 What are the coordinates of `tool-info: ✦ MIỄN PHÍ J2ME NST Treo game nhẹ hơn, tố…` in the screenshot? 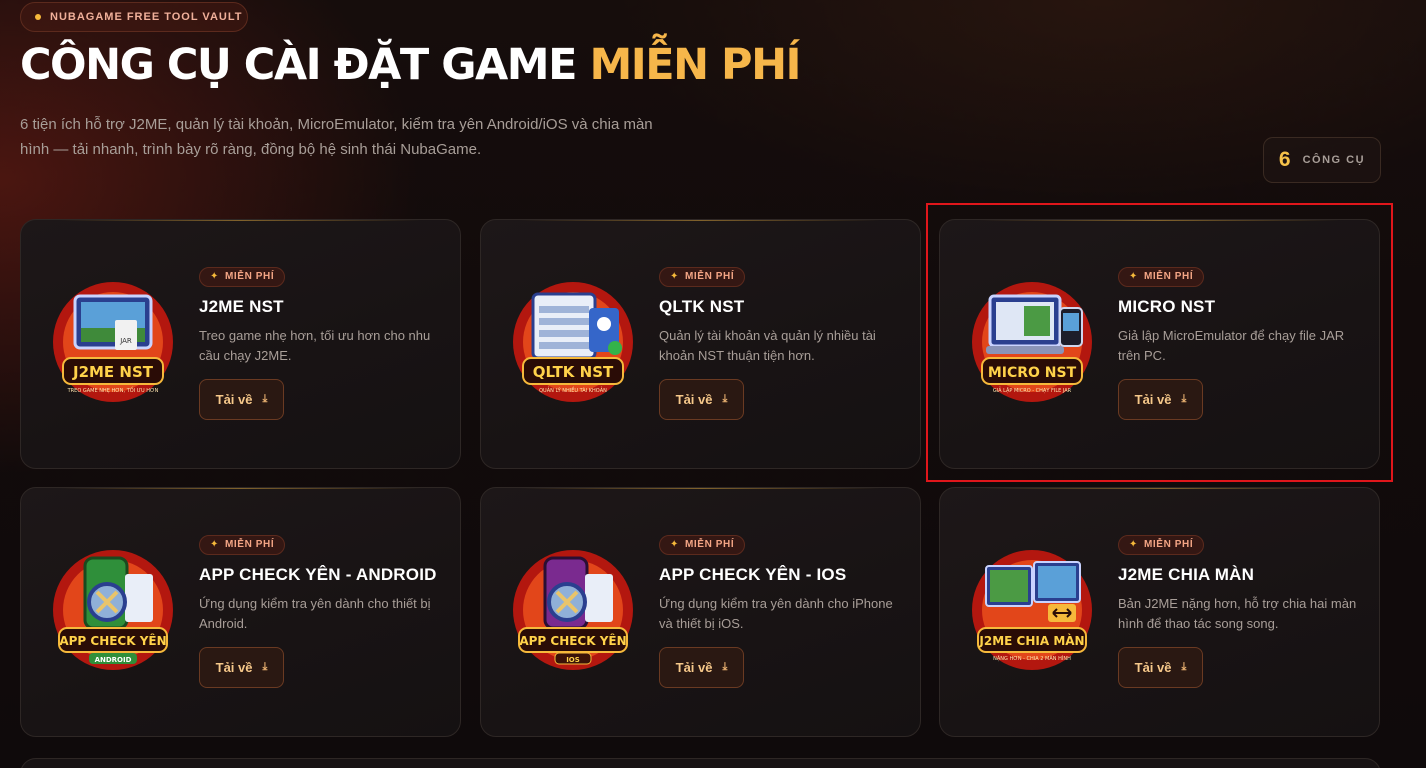 It's located at (324, 316).